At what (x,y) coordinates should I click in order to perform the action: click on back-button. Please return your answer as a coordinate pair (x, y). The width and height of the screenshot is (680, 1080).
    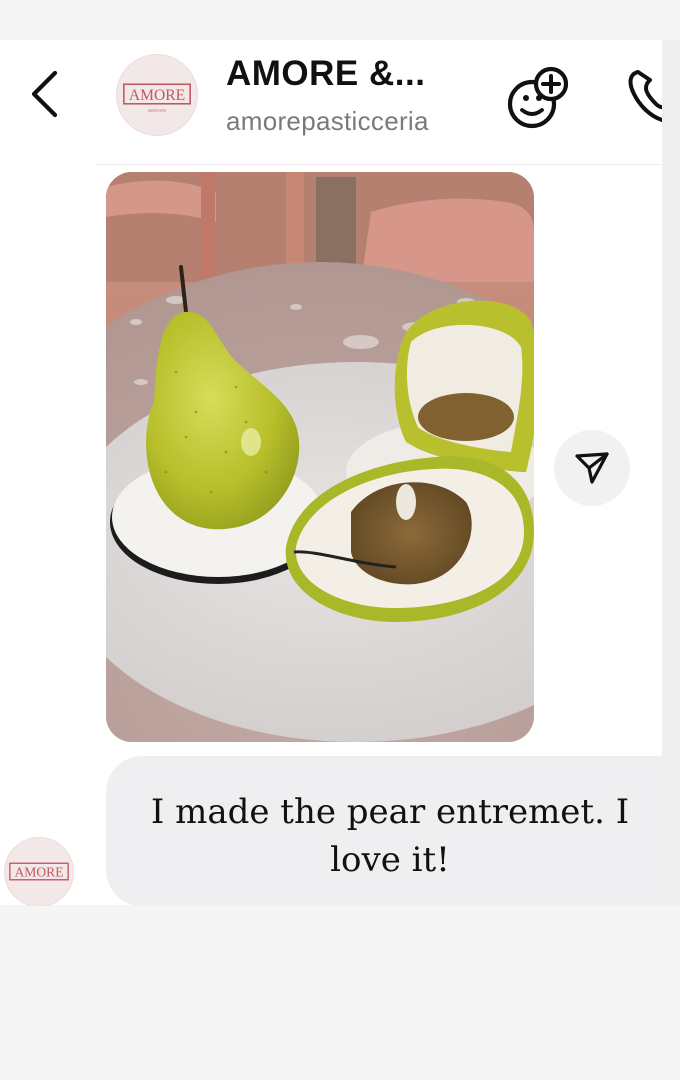
    Looking at the image, I should click on (44, 94).